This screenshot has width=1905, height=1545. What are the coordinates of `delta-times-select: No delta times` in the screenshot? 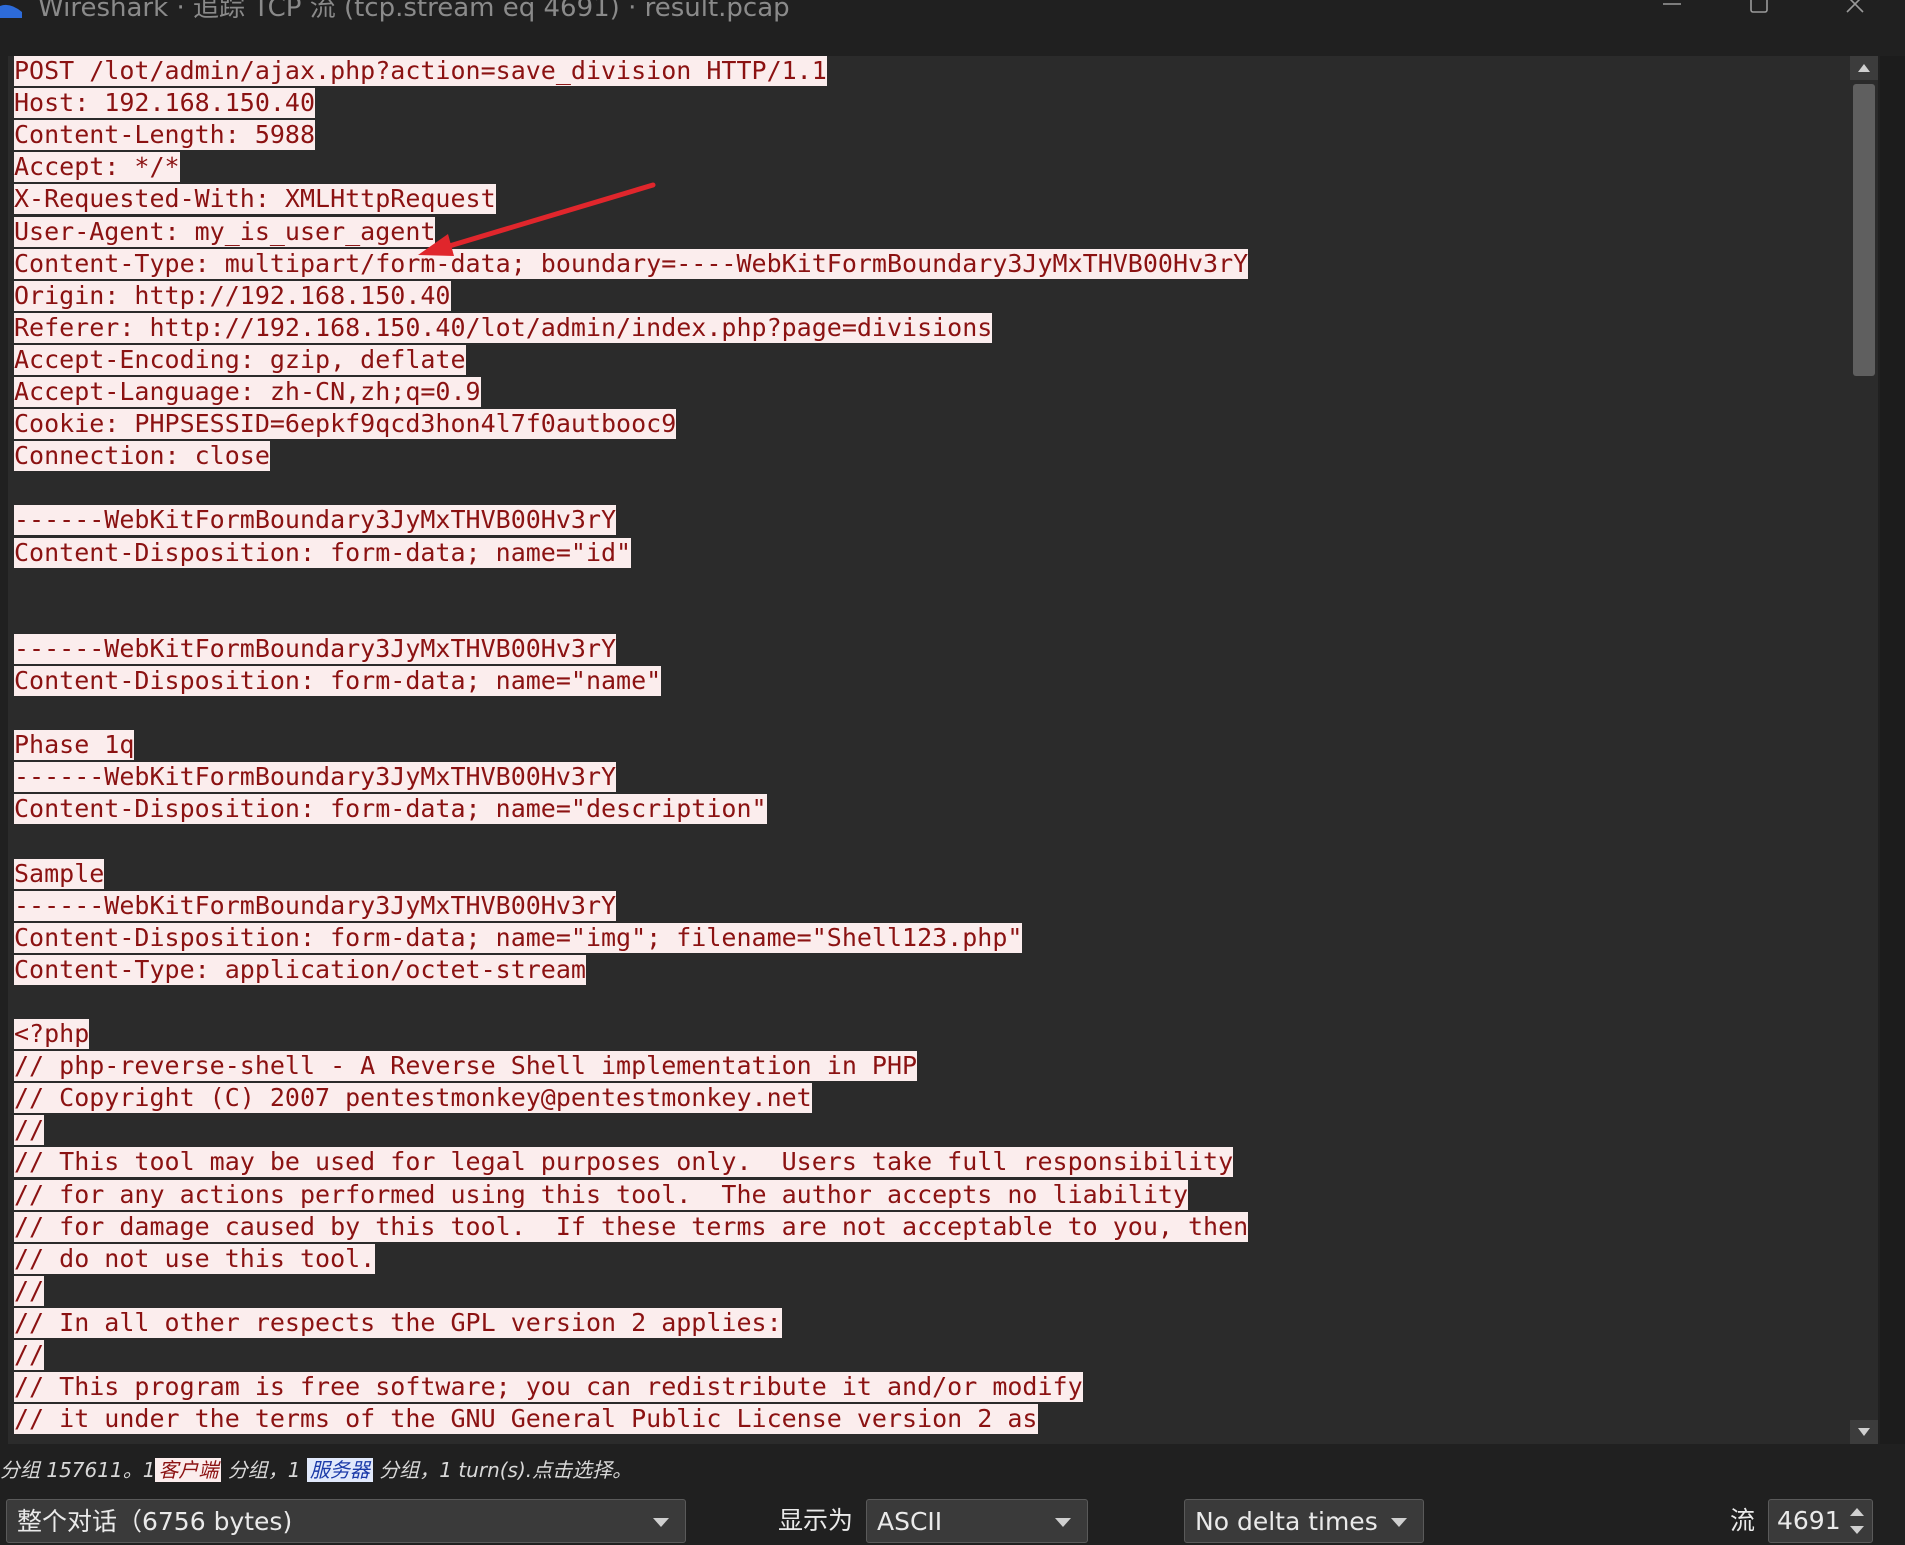 It's located at (1304, 1521).